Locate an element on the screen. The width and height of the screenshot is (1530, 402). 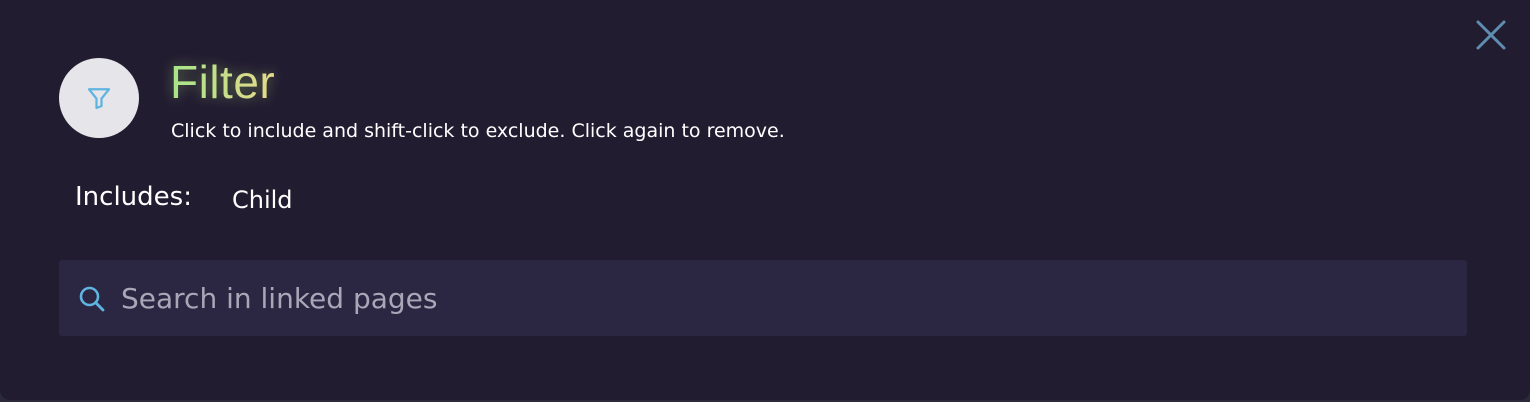
close-icon is located at coordinates (1491, 35).